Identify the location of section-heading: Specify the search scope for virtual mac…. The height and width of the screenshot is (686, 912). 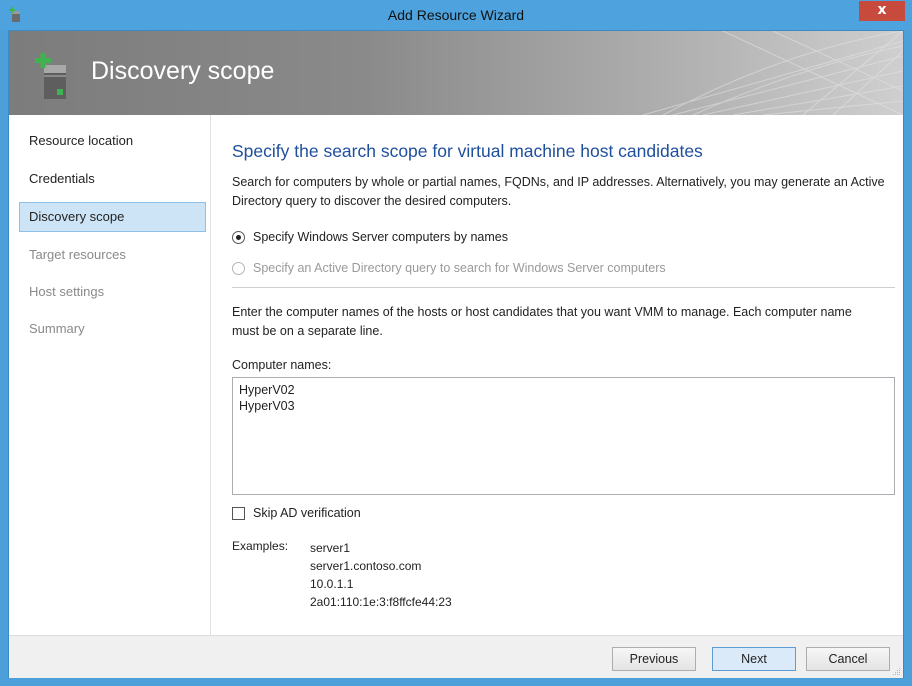
(467, 151).